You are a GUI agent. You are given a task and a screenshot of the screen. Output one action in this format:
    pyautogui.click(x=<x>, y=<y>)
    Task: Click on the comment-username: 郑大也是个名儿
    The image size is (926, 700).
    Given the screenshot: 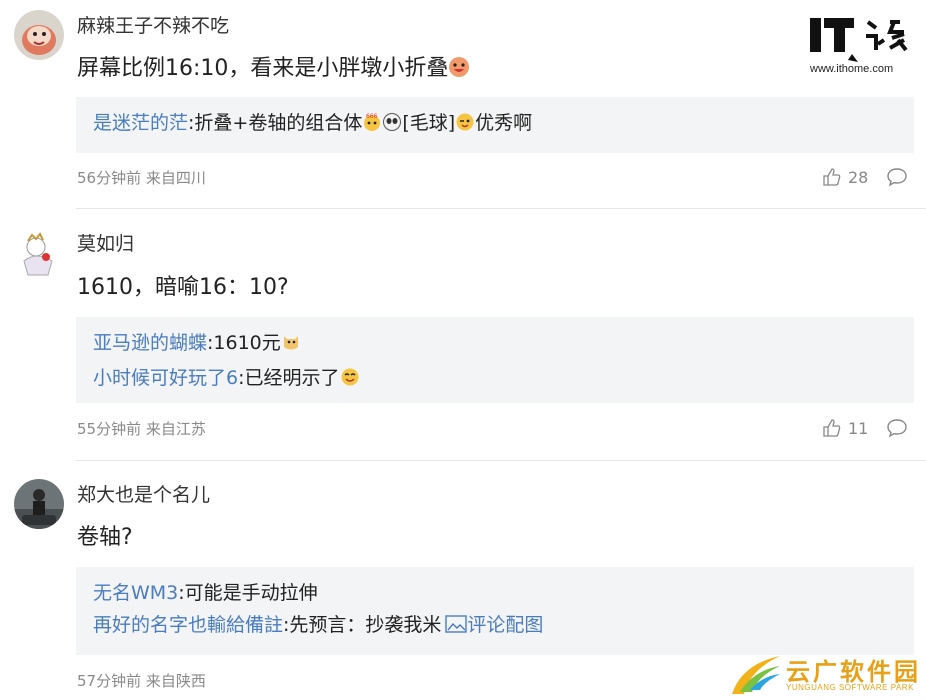 What is the action you would take?
    pyautogui.click(x=143, y=495)
    